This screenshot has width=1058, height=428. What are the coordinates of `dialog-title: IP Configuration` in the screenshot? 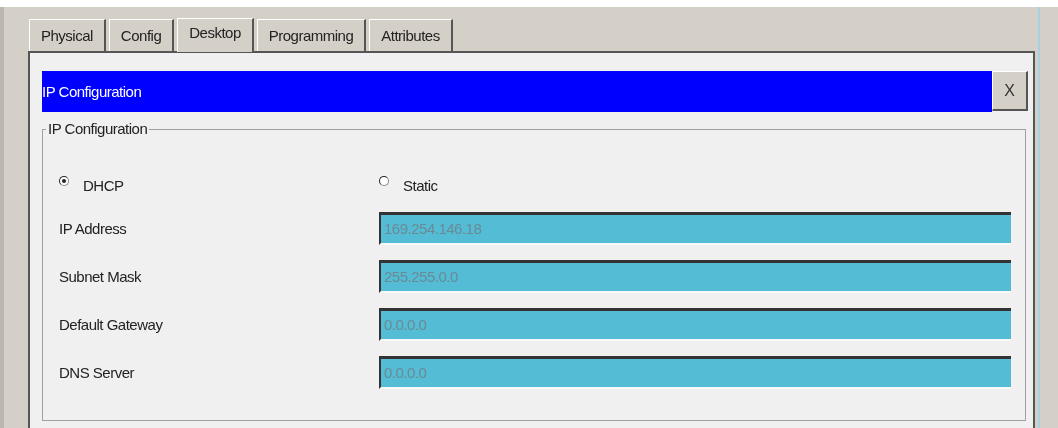 It's located at (92, 91).